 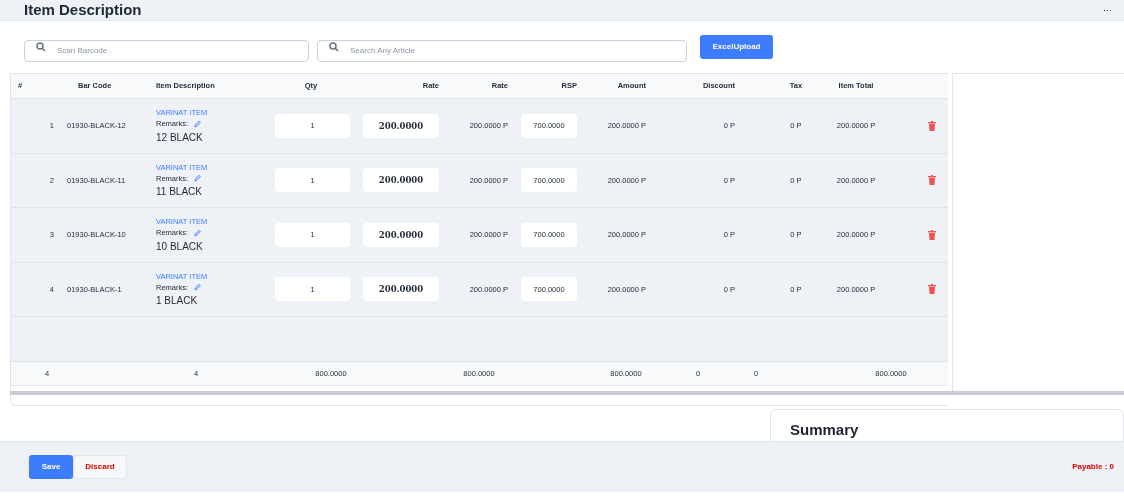 I want to click on search-field: Scan Barcode, so click(x=166, y=50).